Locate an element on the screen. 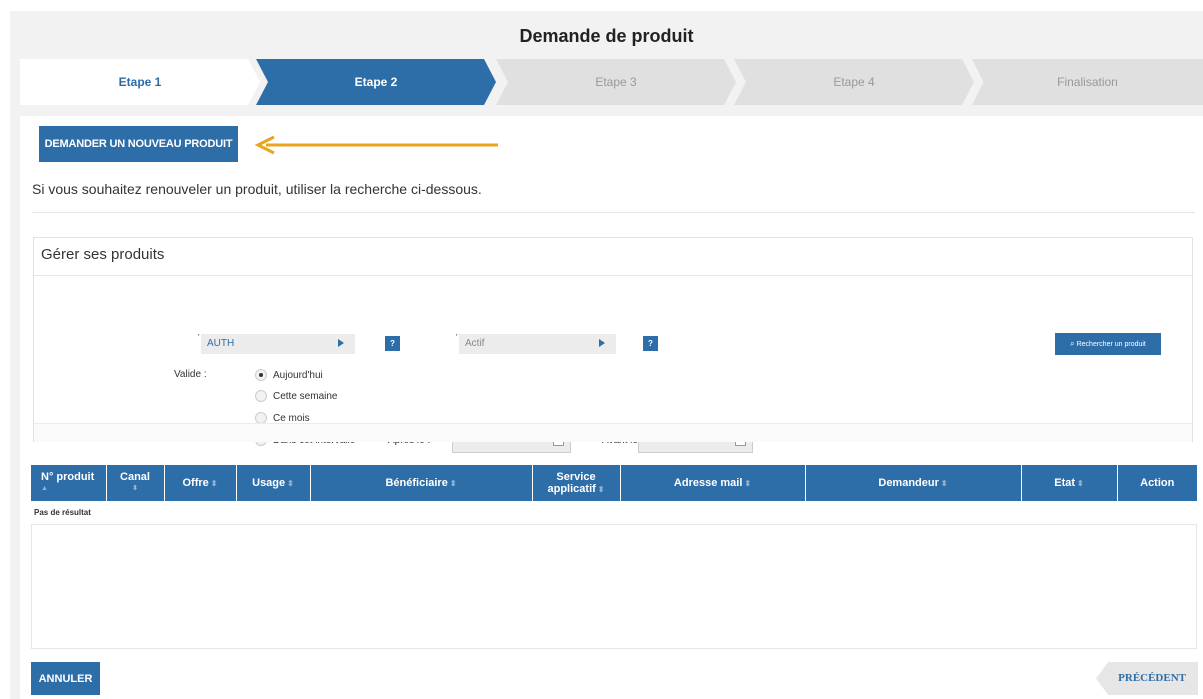  step-label: Etape 3 is located at coordinates (616, 82).